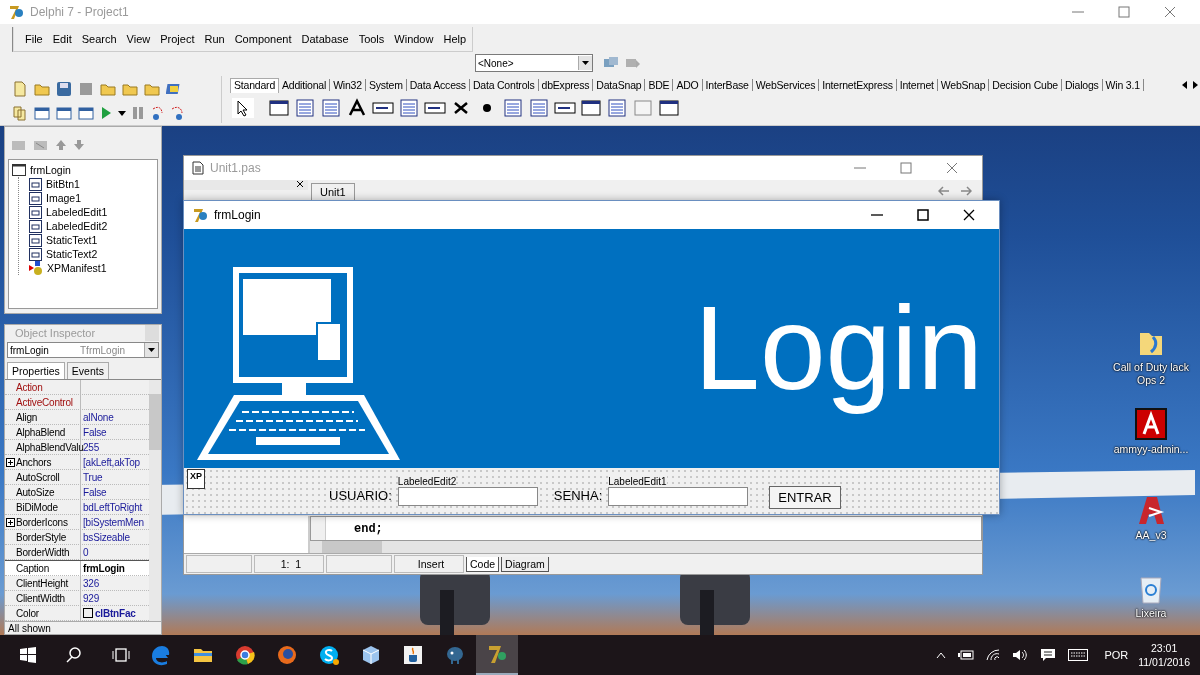 Image resolution: width=1200 pixels, height=675 pixels. I want to click on property-value: alNone, so click(98, 417).